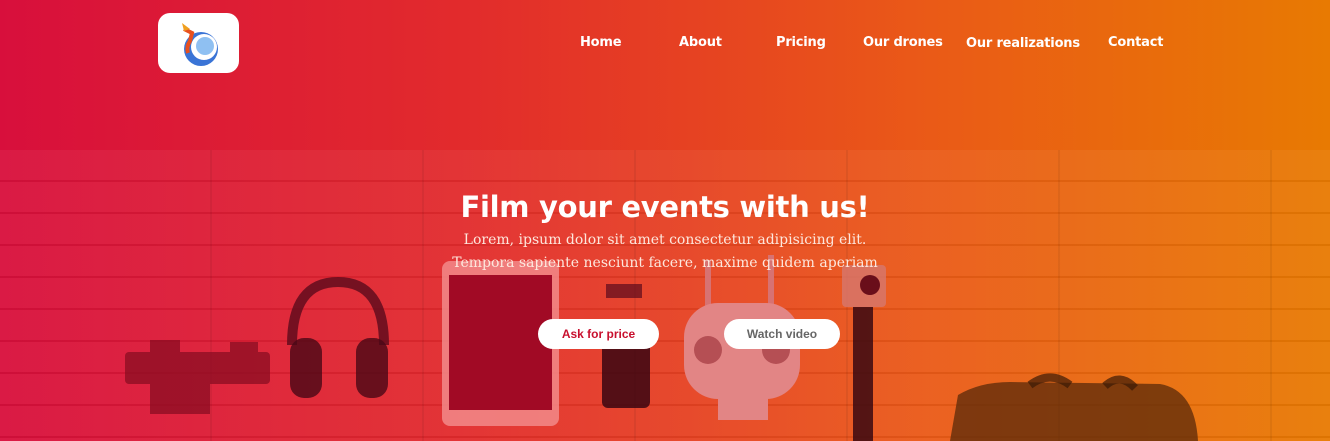  What do you see at coordinates (801, 42) in the screenshot?
I see `nav-link-pricing: Pricing` at bounding box center [801, 42].